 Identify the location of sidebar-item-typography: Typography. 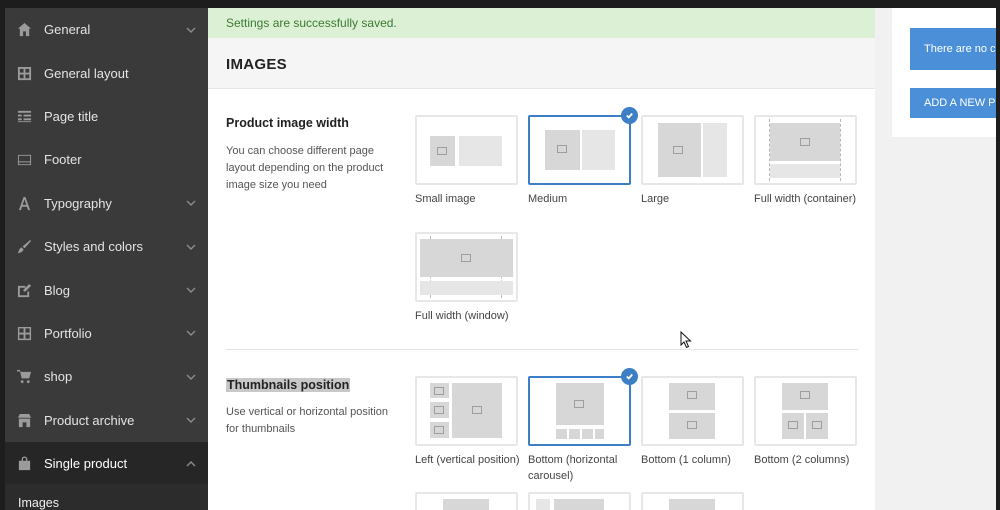
(106, 203).